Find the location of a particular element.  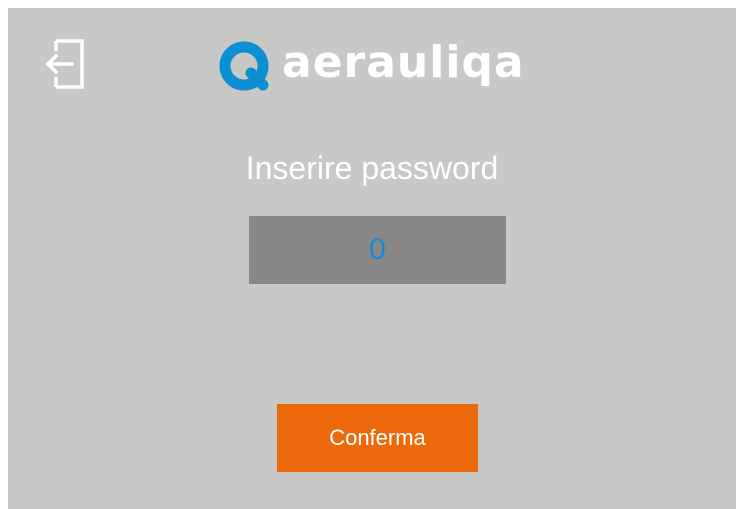

confirm-button: Conferma is located at coordinates (377, 438).